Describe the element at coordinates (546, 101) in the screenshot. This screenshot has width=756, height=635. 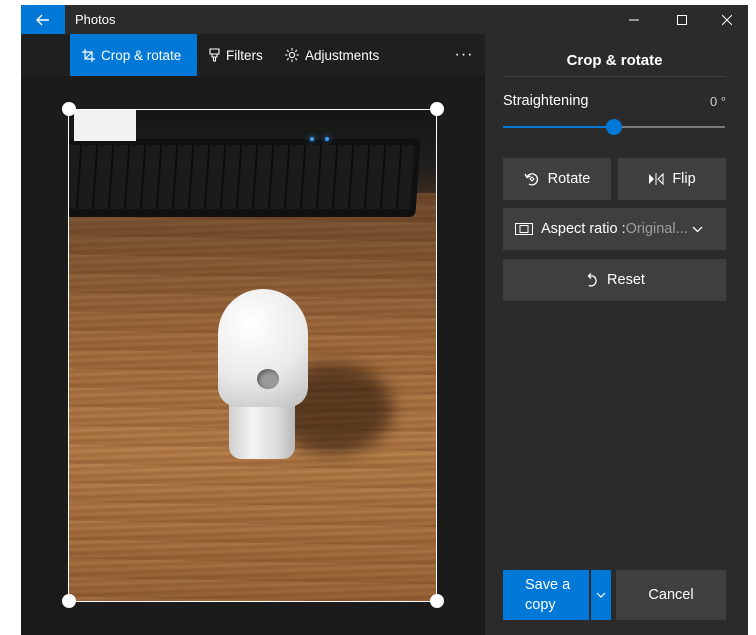
I see `straightening-label: Straightening` at that location.